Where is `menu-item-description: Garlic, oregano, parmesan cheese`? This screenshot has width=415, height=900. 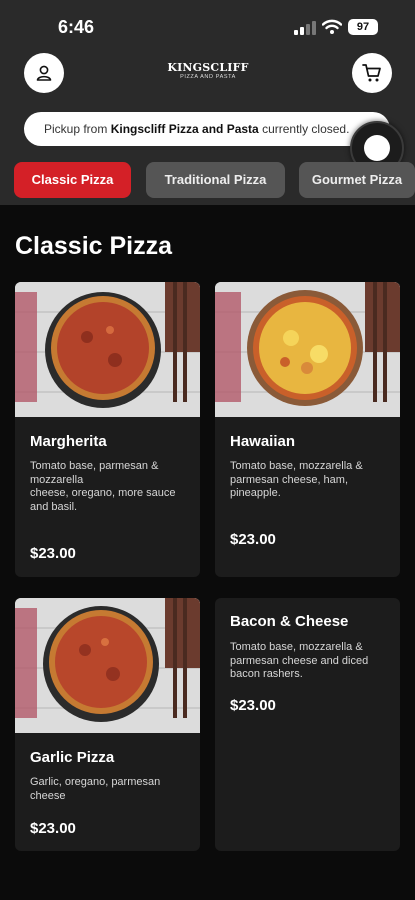 menu-item-description: Garlic, oregano, parmesan cheese is located at coordinates (95, 789).